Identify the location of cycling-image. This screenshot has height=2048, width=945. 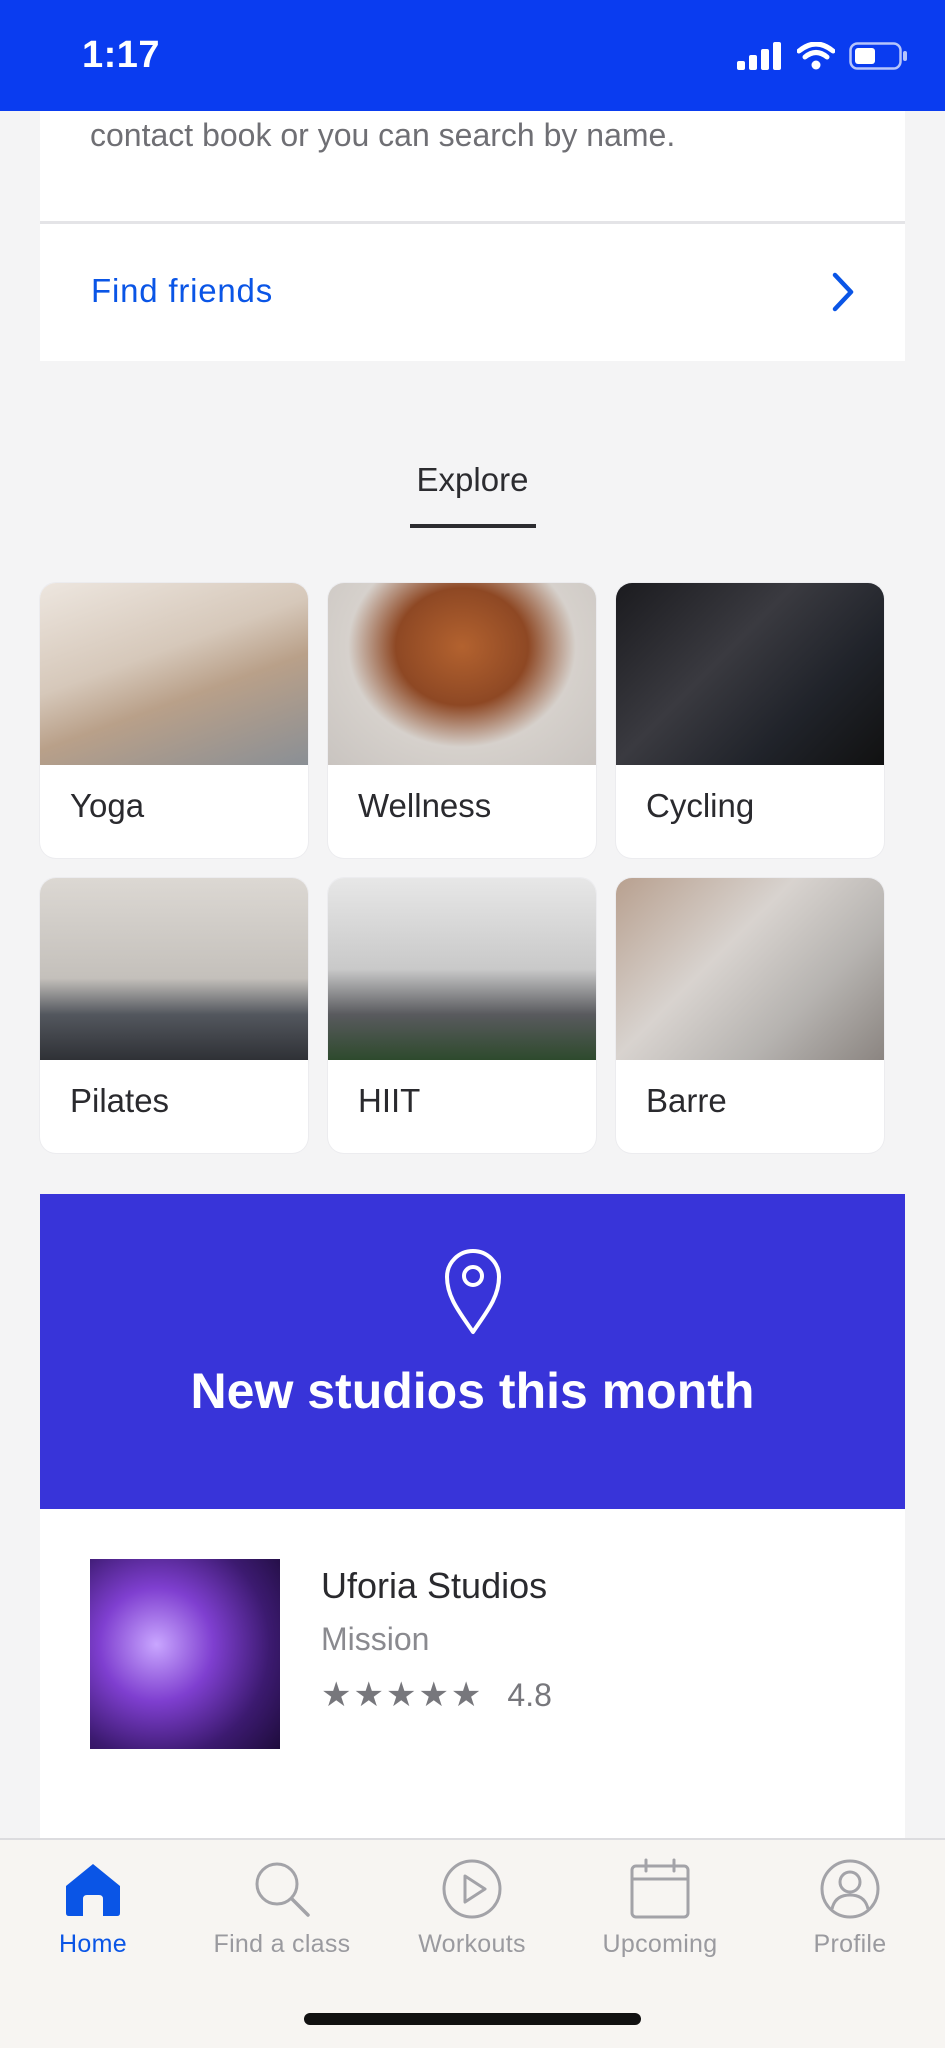
(750, 674).